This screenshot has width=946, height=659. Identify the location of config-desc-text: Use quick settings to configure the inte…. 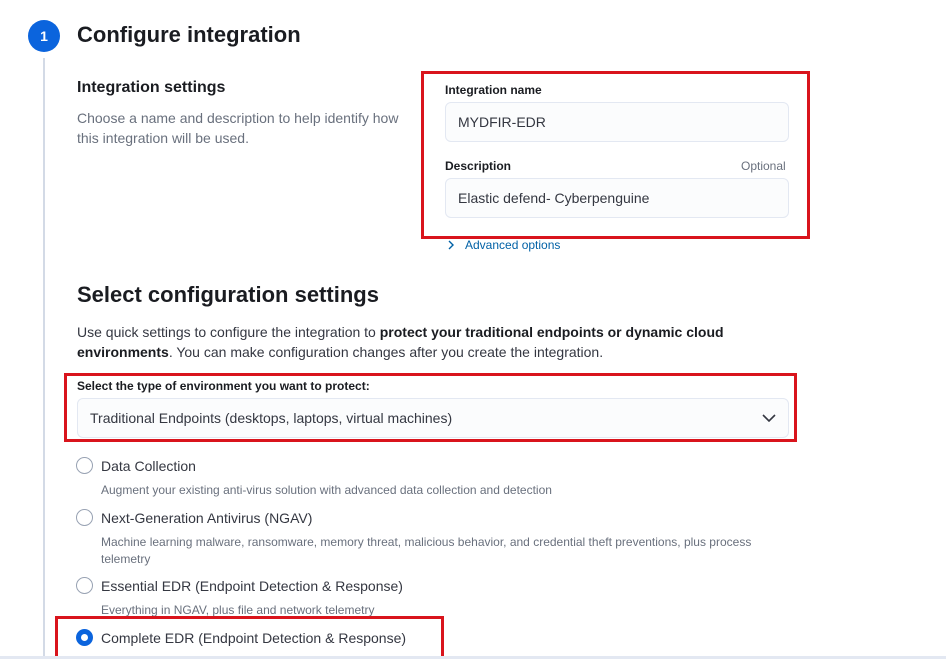
(228, 332).